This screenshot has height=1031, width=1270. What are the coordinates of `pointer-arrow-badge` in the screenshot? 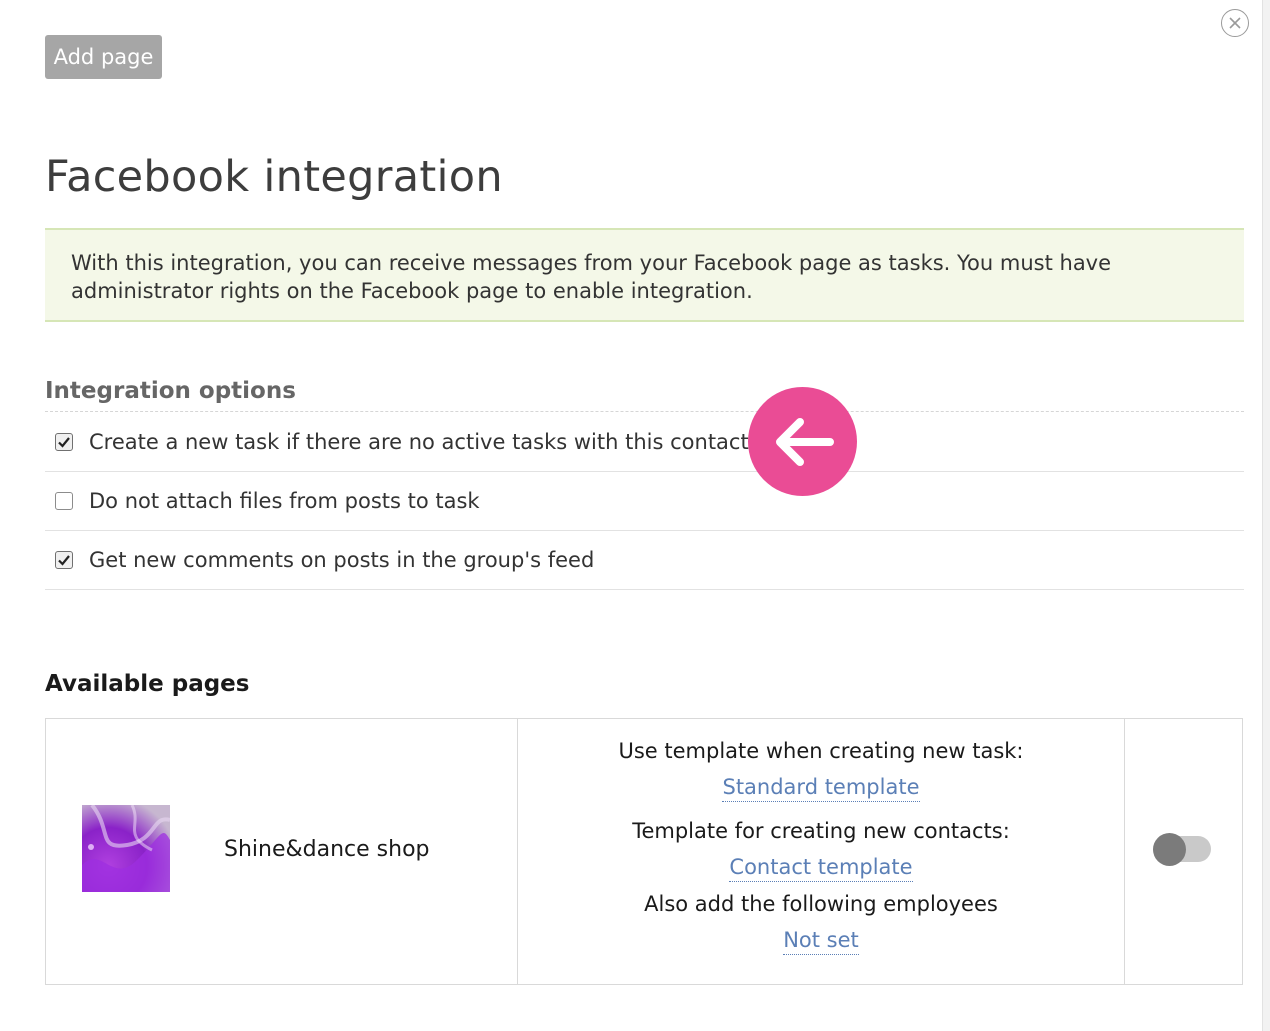 It's located at (802, 441).